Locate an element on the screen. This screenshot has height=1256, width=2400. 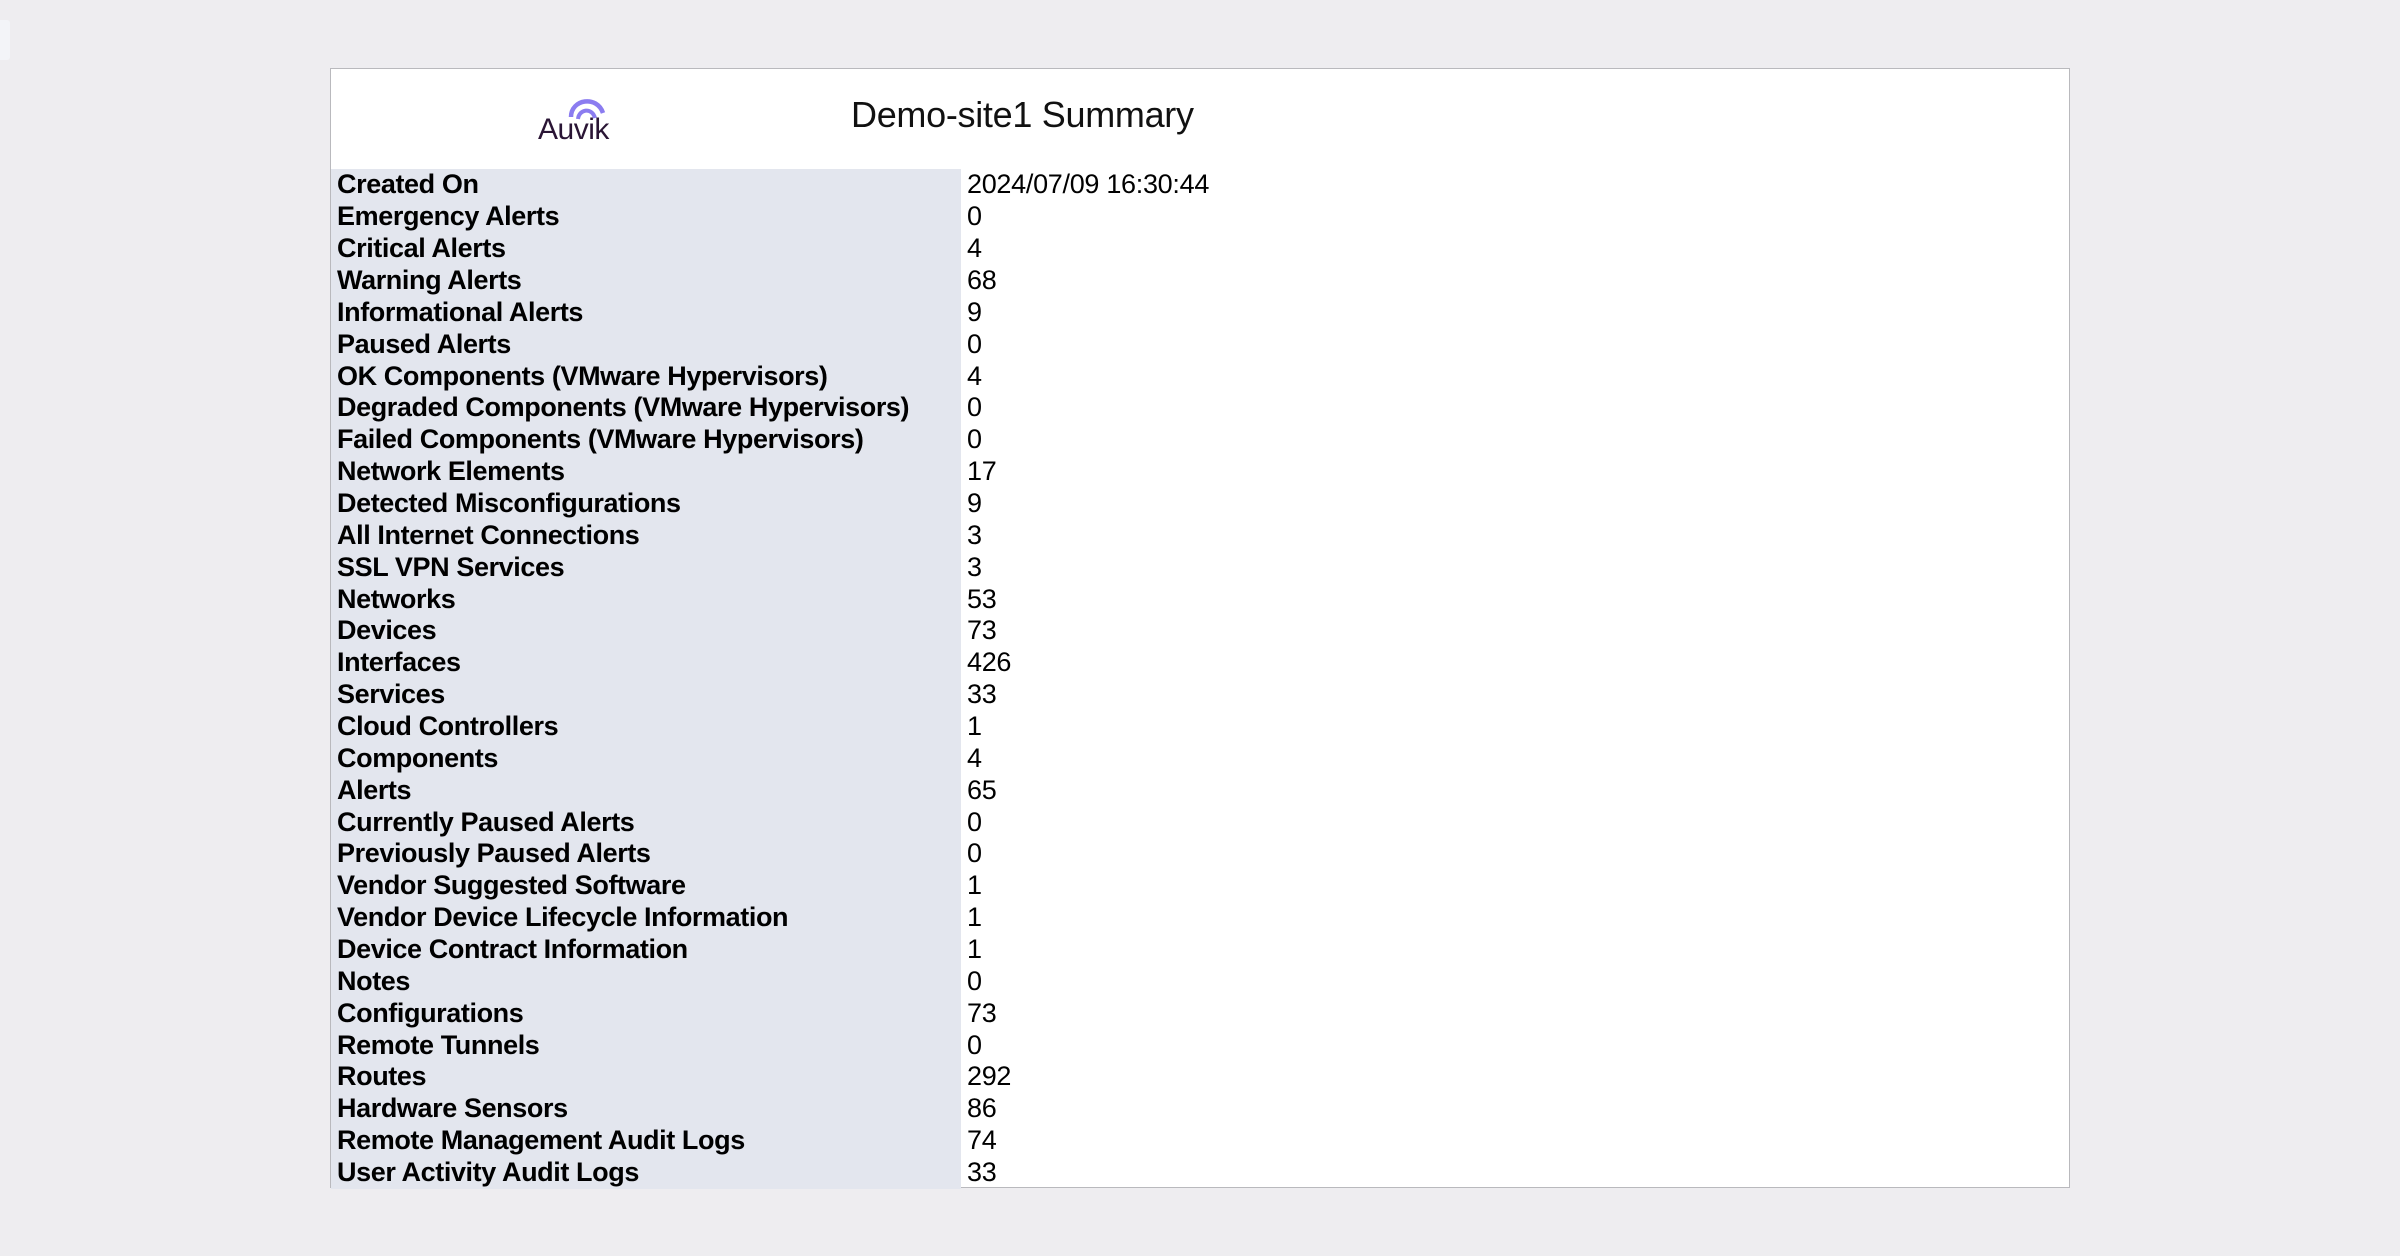
table-row: Routes 292 is located at coordinates (770, 1077).